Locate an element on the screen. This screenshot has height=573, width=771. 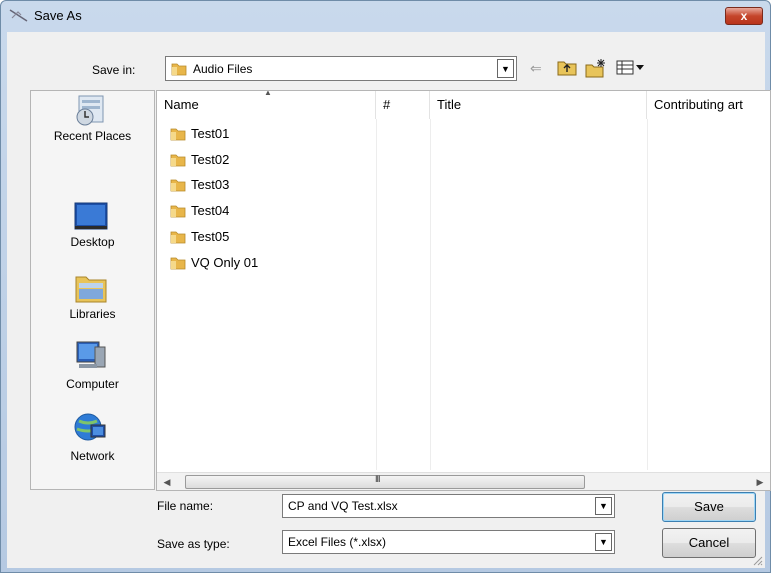
title-bar: Save As x is located at coordinates (385, 16).